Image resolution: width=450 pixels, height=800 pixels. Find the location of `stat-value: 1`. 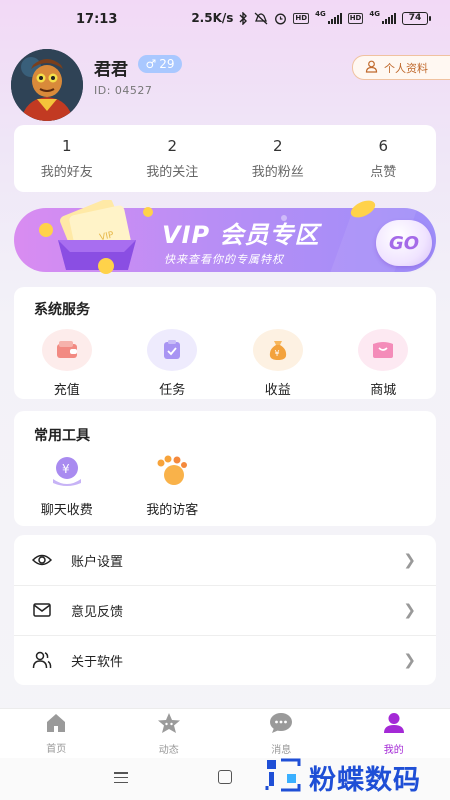

stat-value: 1 is located at coordinates (66, 146).